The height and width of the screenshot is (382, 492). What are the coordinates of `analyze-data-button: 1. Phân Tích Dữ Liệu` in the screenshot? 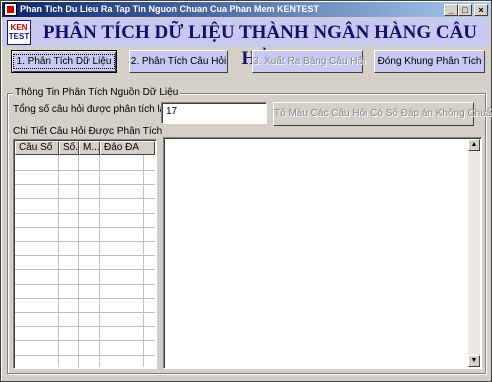 It's located at (64, 61).